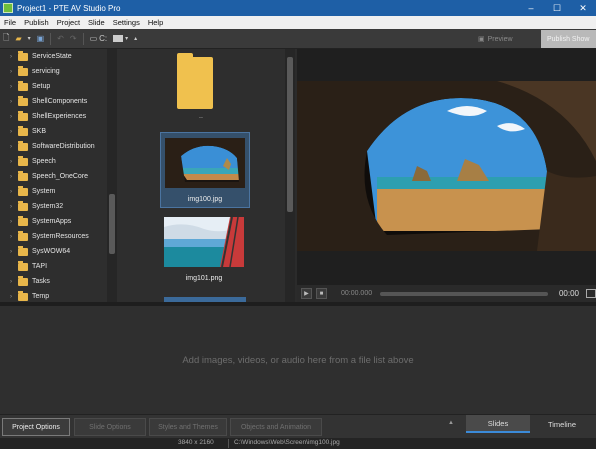 The height and width of the screenshot is (449, 596). I want to click on seek-slider, so click(464, 293).